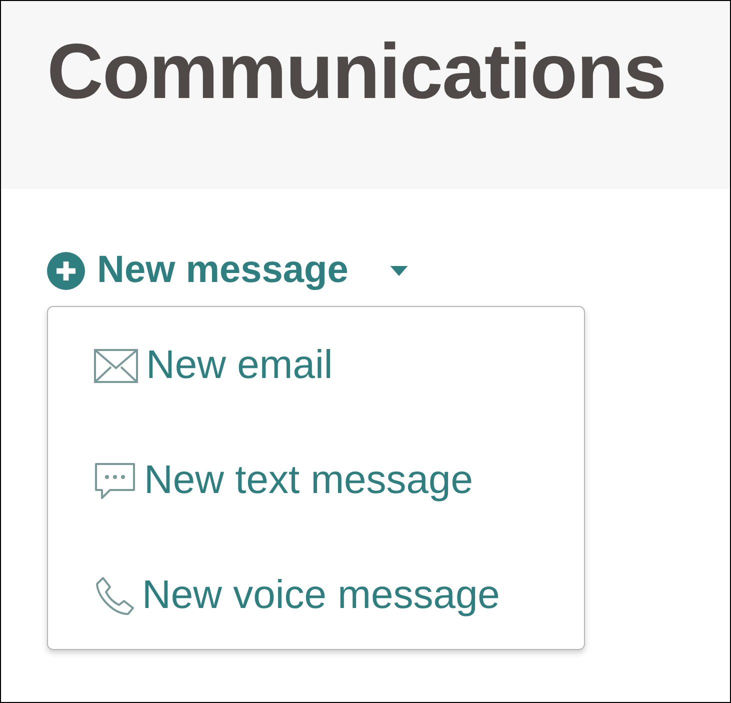  What do you see at coordinates (114, 596) in the screenshot?
I see `phone-icon` at bounding box center [114, 596].